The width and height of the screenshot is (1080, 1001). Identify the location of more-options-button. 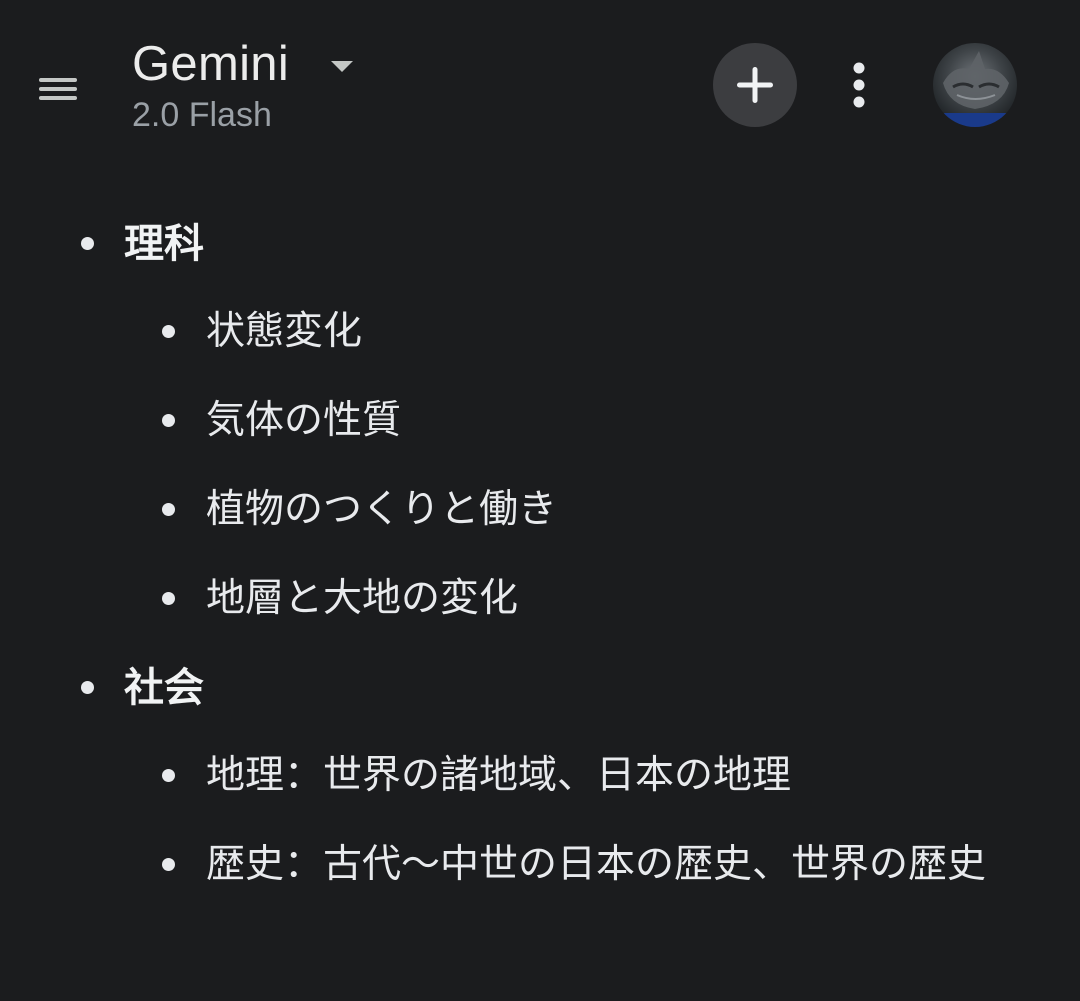
(859, 85).